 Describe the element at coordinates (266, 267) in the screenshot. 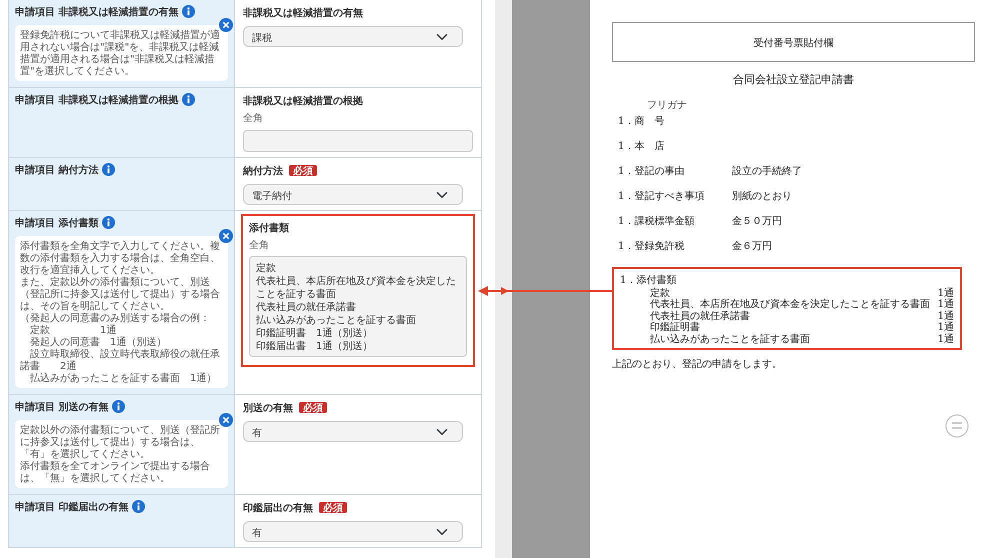

I see `textarea-line: 定款` at that location.